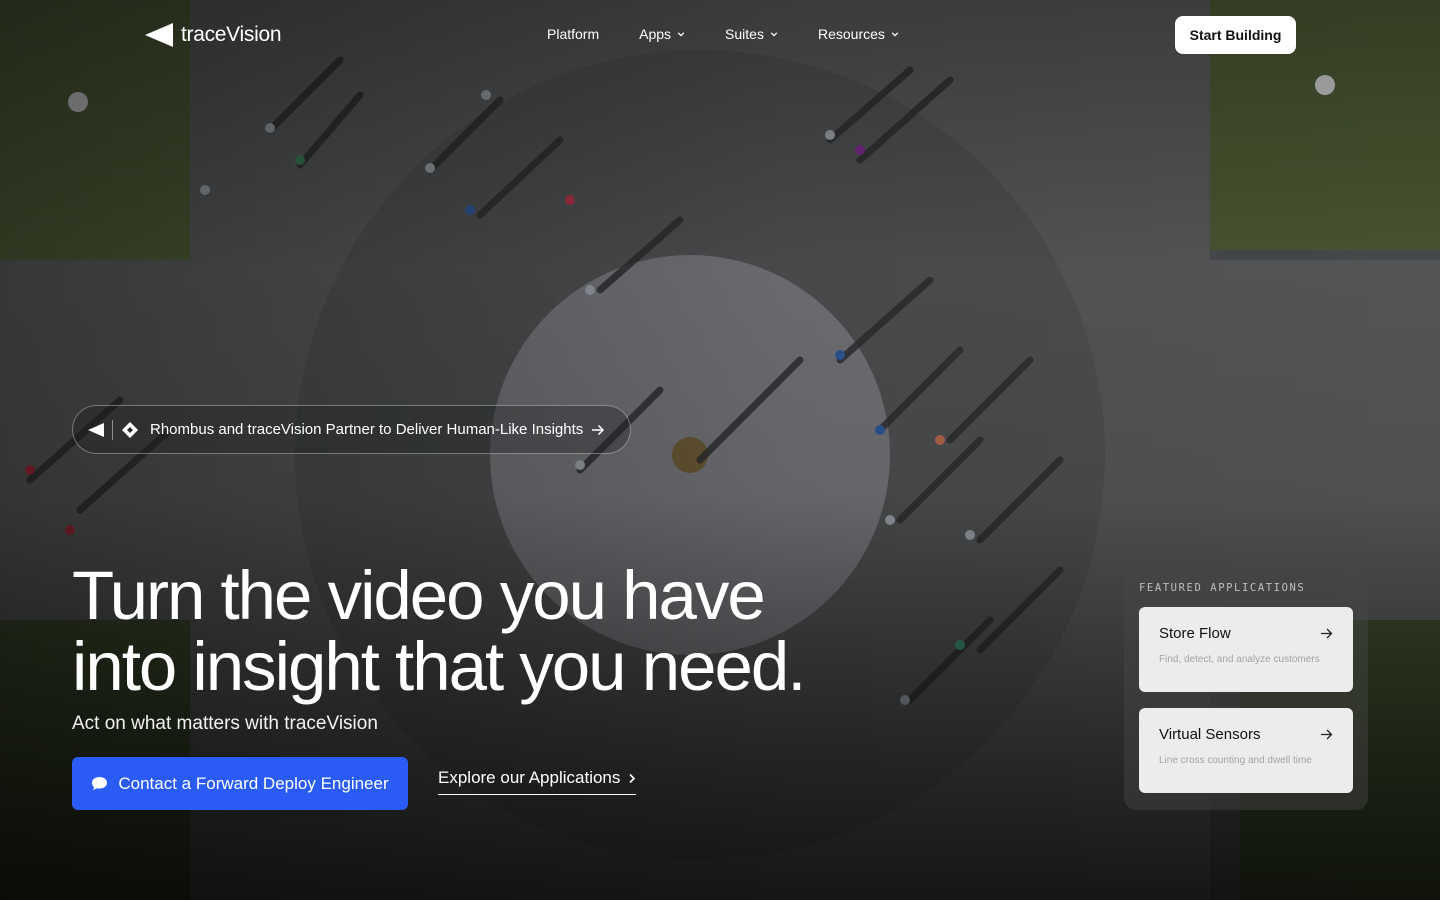 The height and width of the screenshot is (900, 1440). I want to click on nav-item-resources: Resources, so click(858, 34).